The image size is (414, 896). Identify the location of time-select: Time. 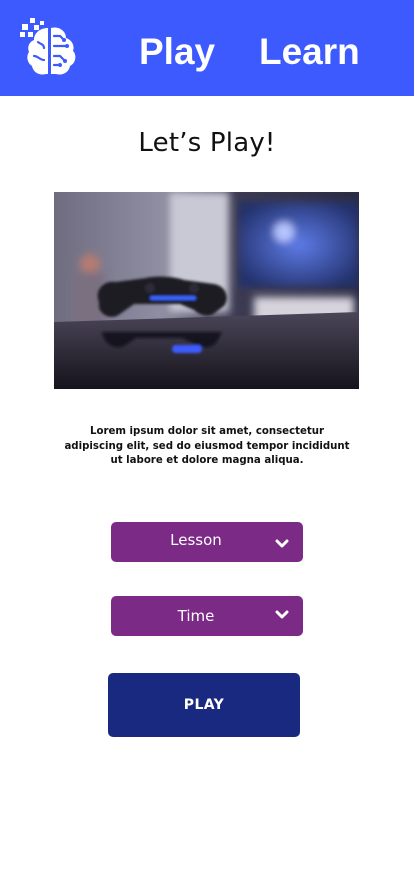
(207, 616).